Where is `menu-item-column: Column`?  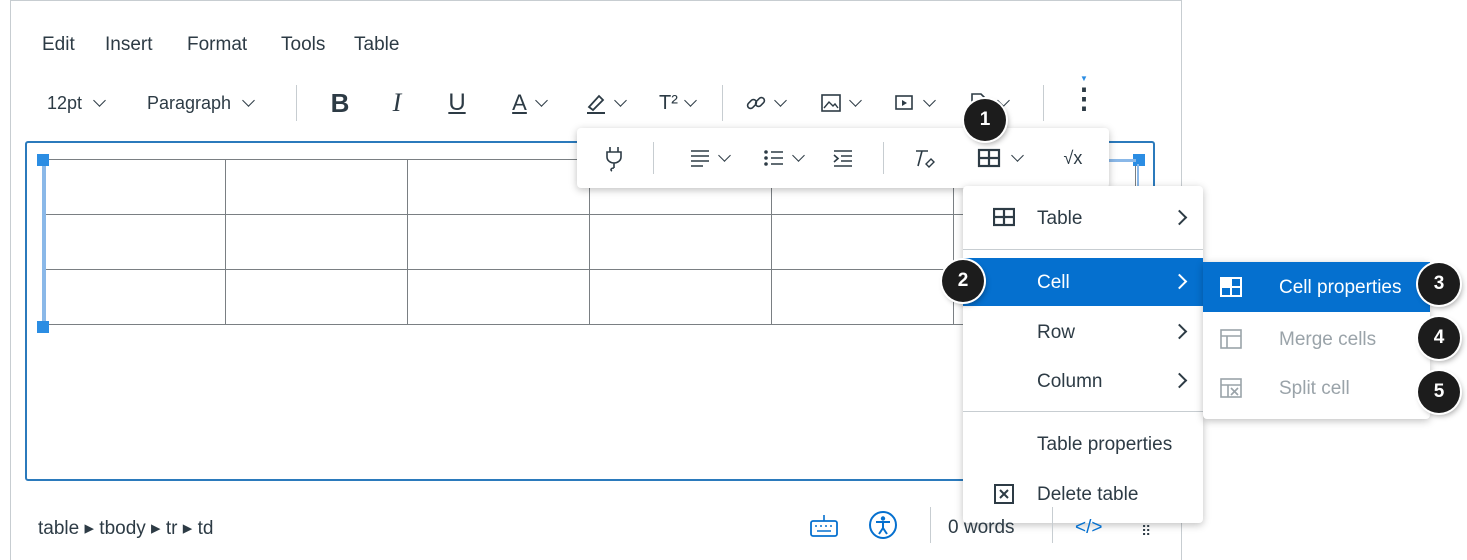 menu-item-column: Column is located at coordinates (1083, 381).